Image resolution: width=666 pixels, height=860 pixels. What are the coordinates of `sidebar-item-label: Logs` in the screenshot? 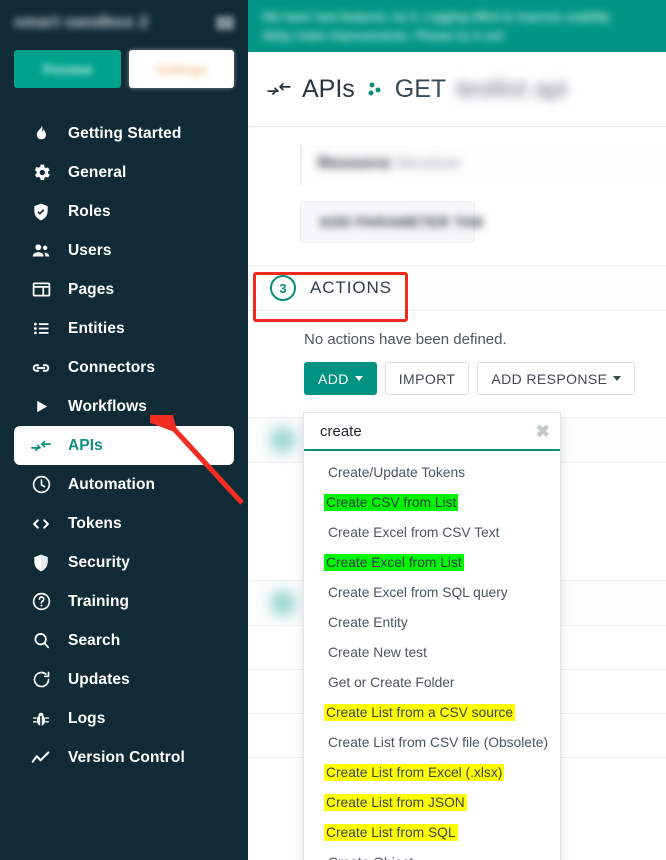 It's located at (87, 718).